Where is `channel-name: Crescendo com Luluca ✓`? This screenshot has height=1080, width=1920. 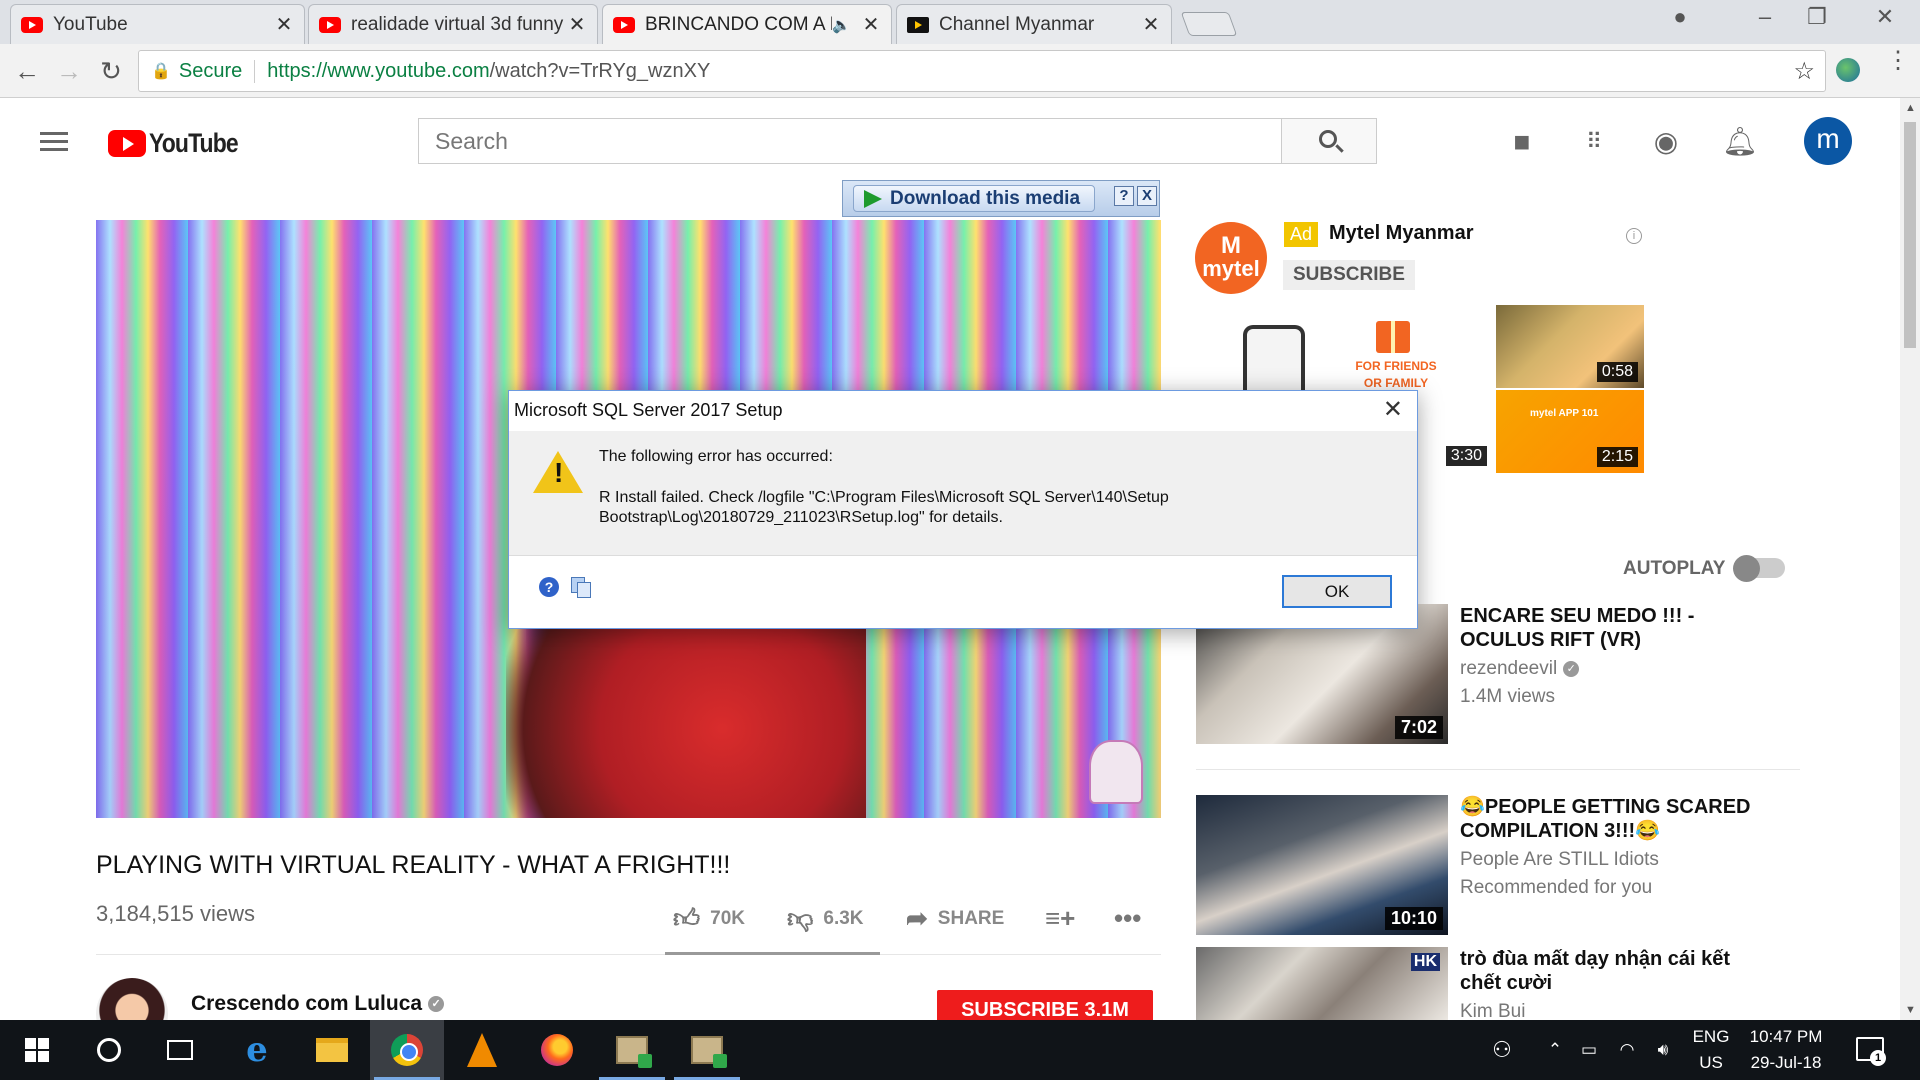
channel-name: Crescendo com Luluca ✓ is located at coordinates (318, 1004).